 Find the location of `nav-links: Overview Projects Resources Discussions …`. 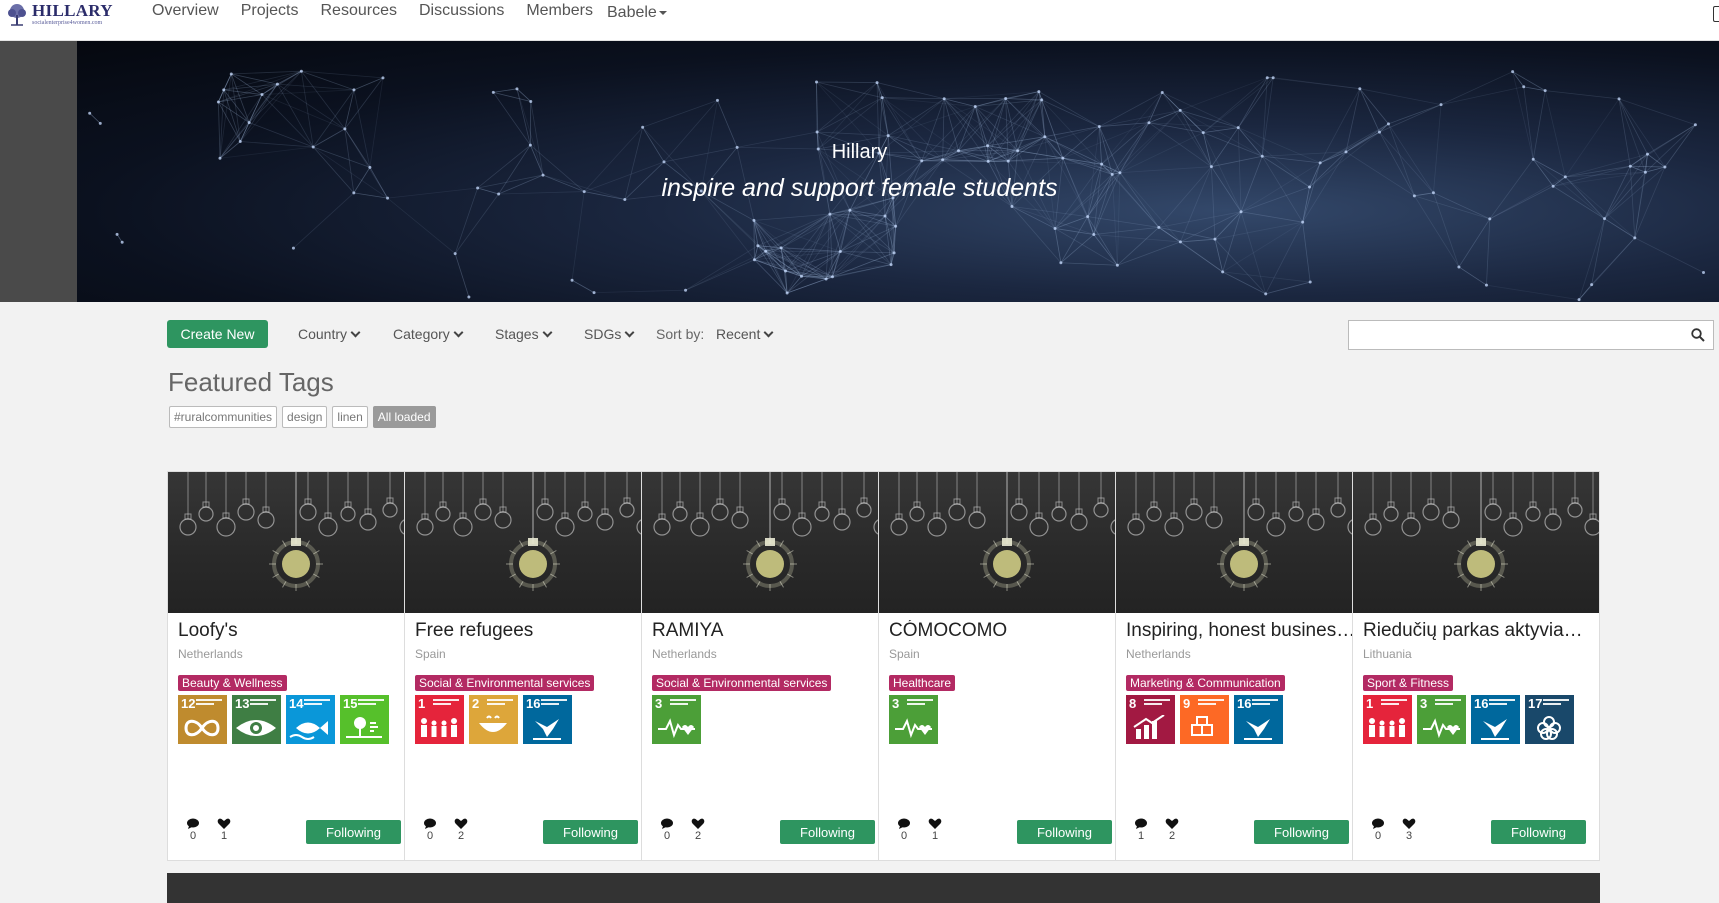

nav-links: Overview Projects Resources Discussions … is located at coordinates (383, 11).